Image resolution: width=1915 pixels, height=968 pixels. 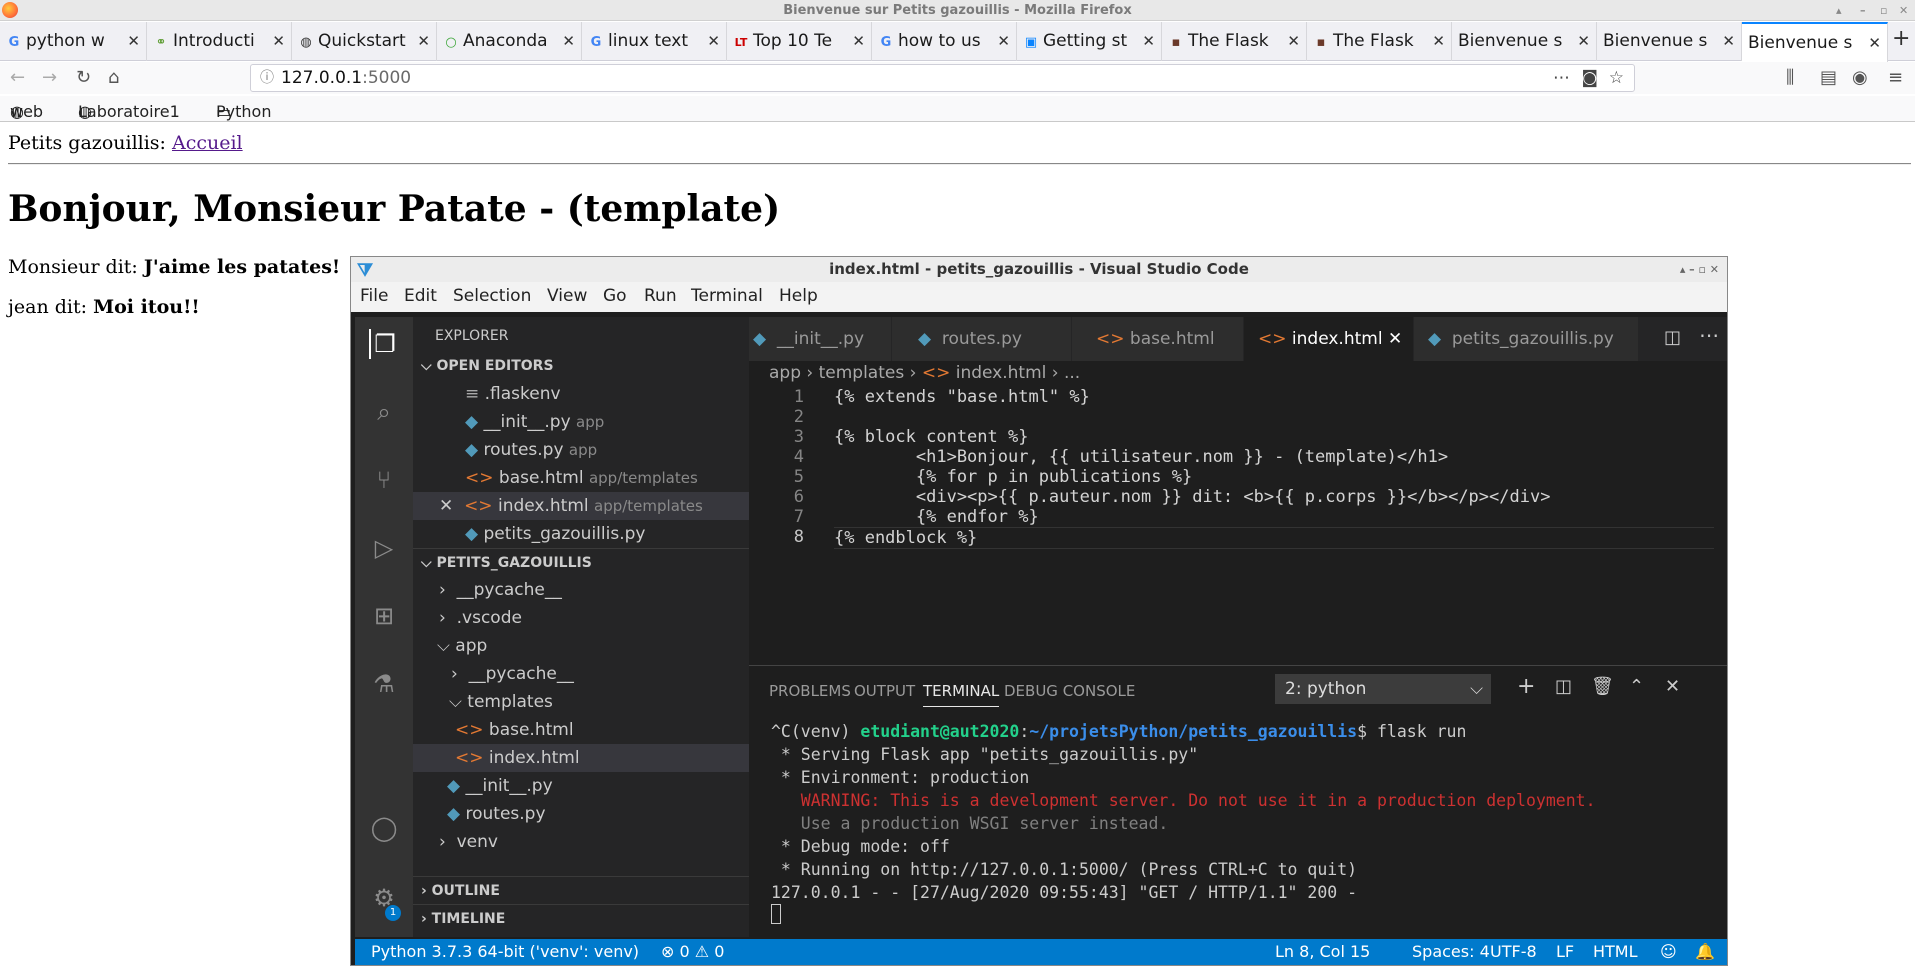 What do you see at coordinates (1863, 10) in the screenshot?
I see `minimize-icon: –` at bounding box center [1863, 10].